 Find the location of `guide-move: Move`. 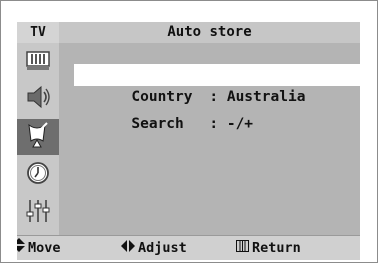

guide-move: Move is located at coordinates (39, 248).